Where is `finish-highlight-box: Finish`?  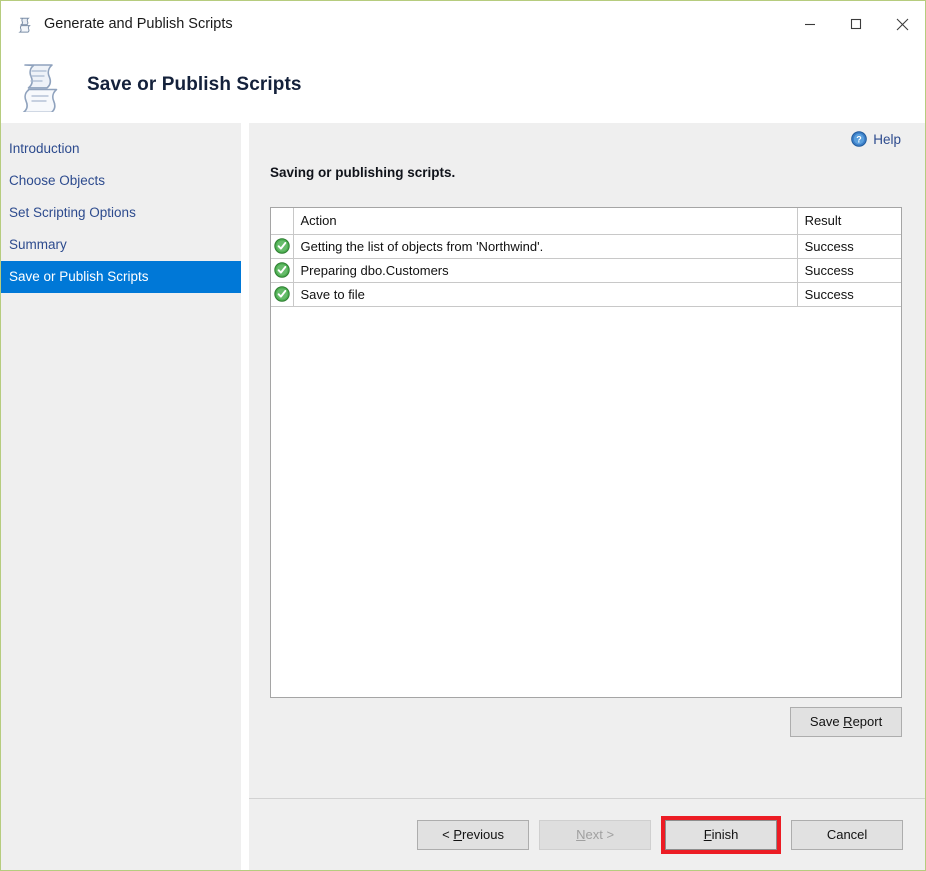
finish-highlight-box: Finish is located at coordinates (721, 834).